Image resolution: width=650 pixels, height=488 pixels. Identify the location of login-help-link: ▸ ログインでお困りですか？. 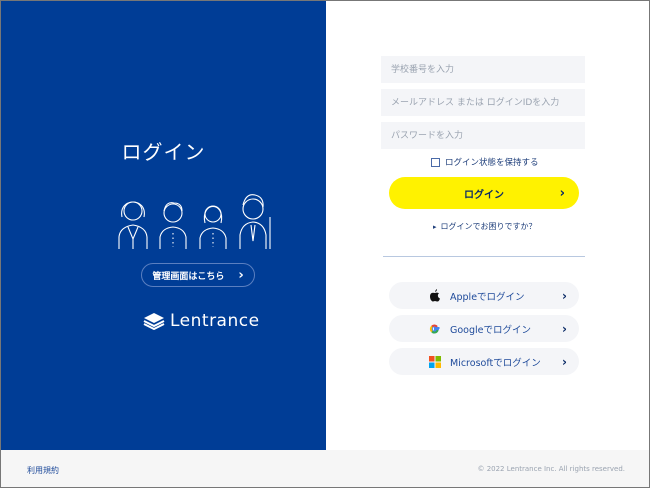
(485, 226).